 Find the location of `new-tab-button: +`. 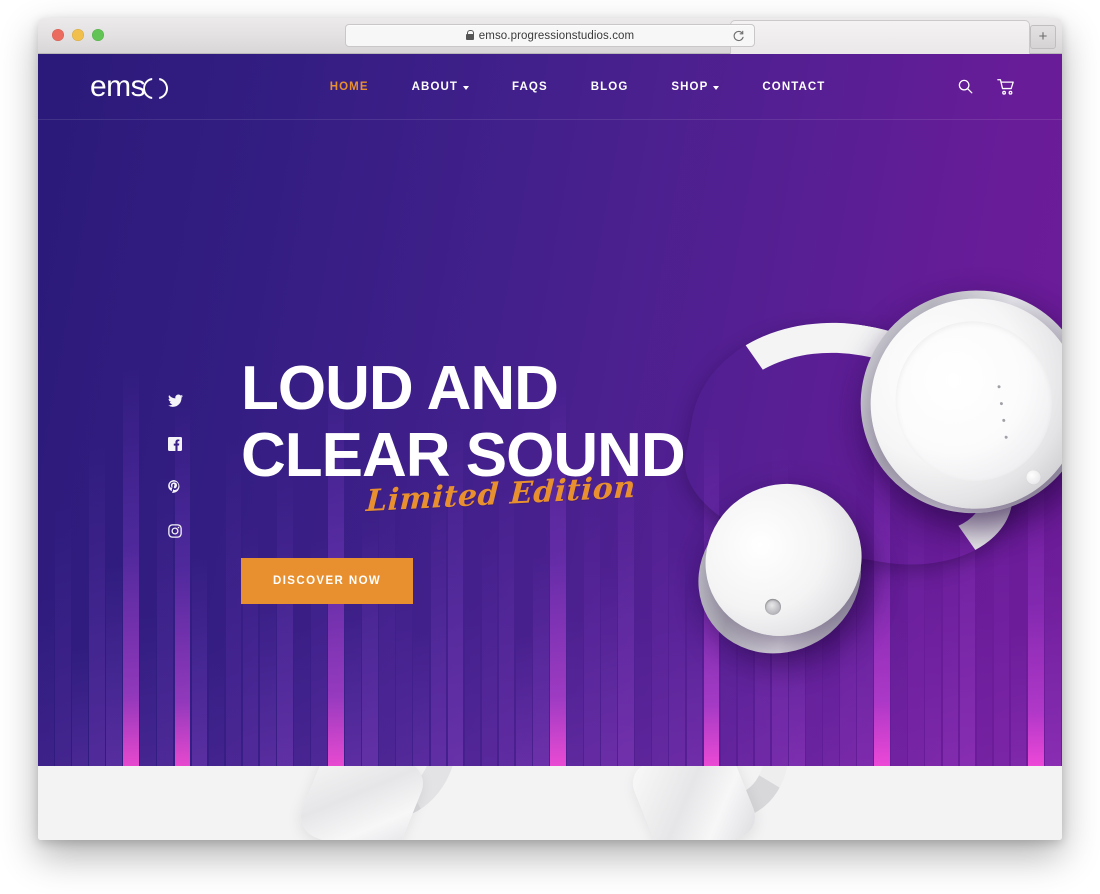

new-tab-button: + is located at coordinates (1043, 37).